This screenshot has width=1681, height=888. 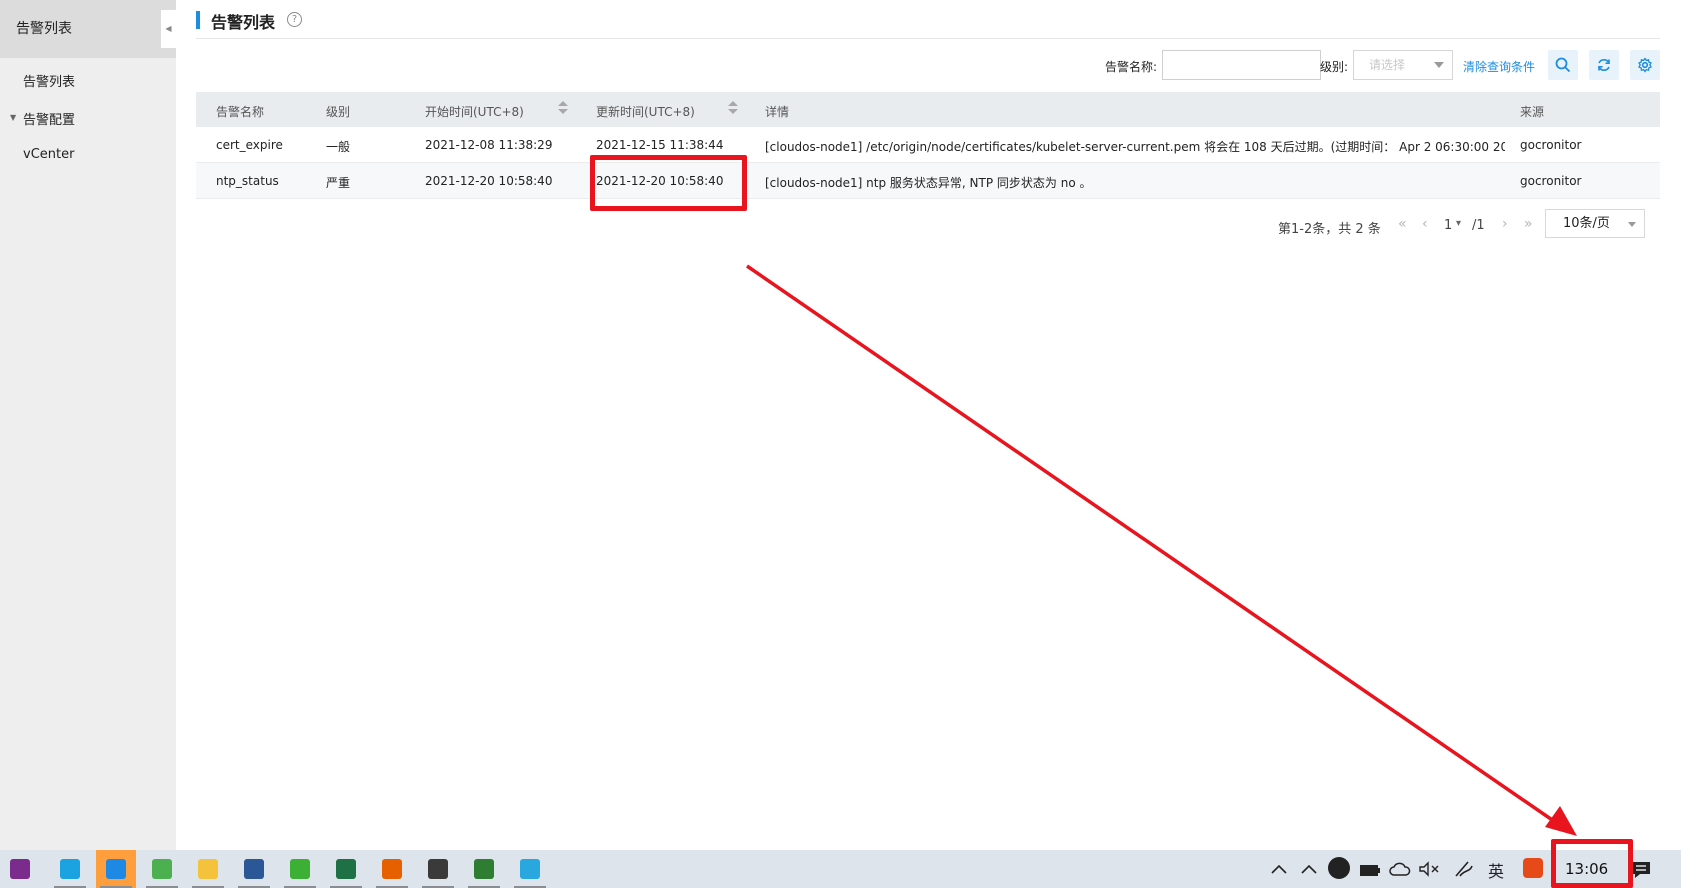 I want to click on file-explorer-icon, so click(x=208, y=869).